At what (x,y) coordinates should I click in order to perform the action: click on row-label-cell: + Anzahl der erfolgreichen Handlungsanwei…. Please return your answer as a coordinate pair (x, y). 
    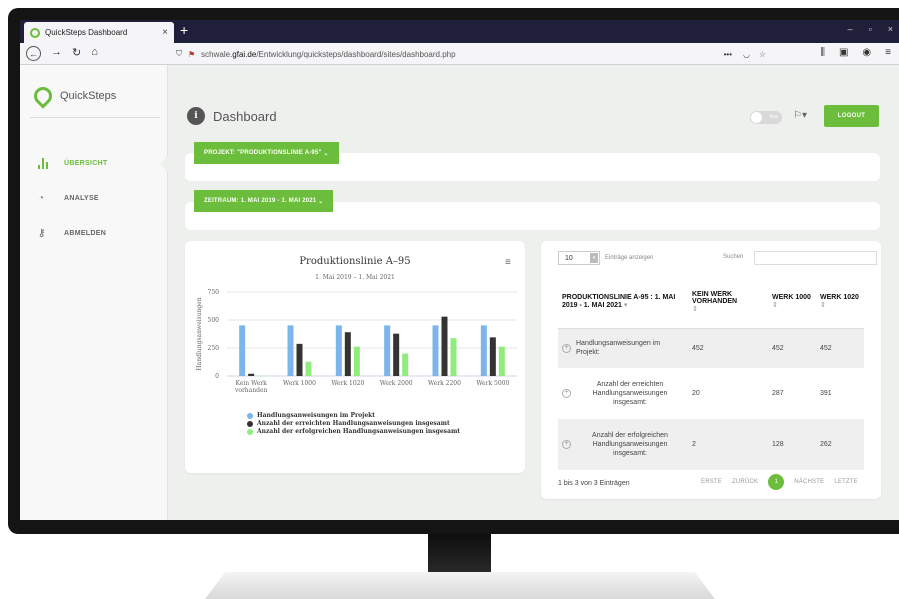
    Looking at the image, I should click on (623, 444).